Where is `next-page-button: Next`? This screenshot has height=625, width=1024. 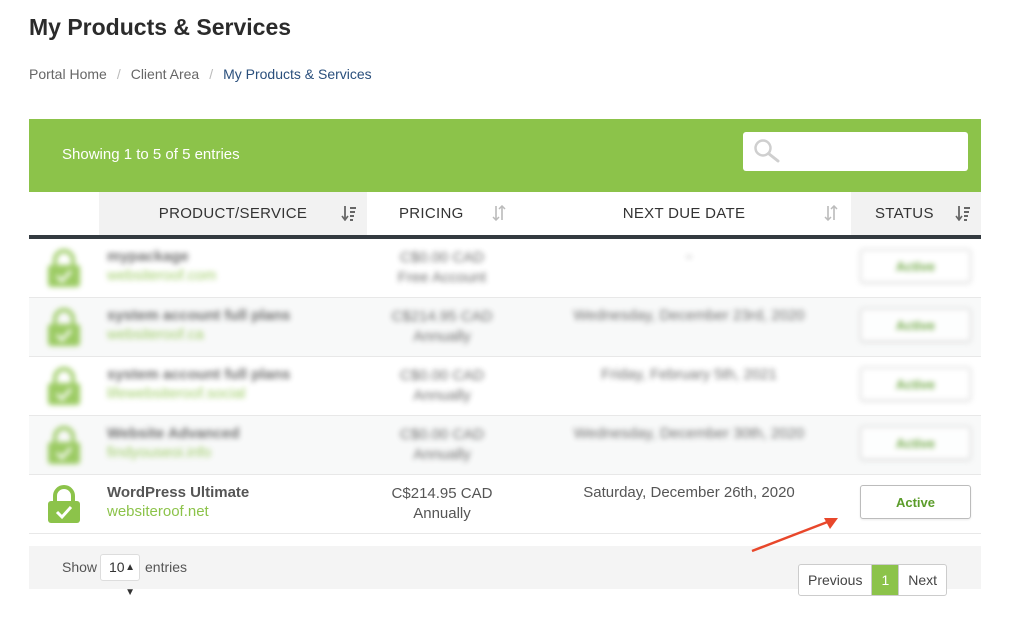
next-page-button: Next is located at coordinates (922, 580).